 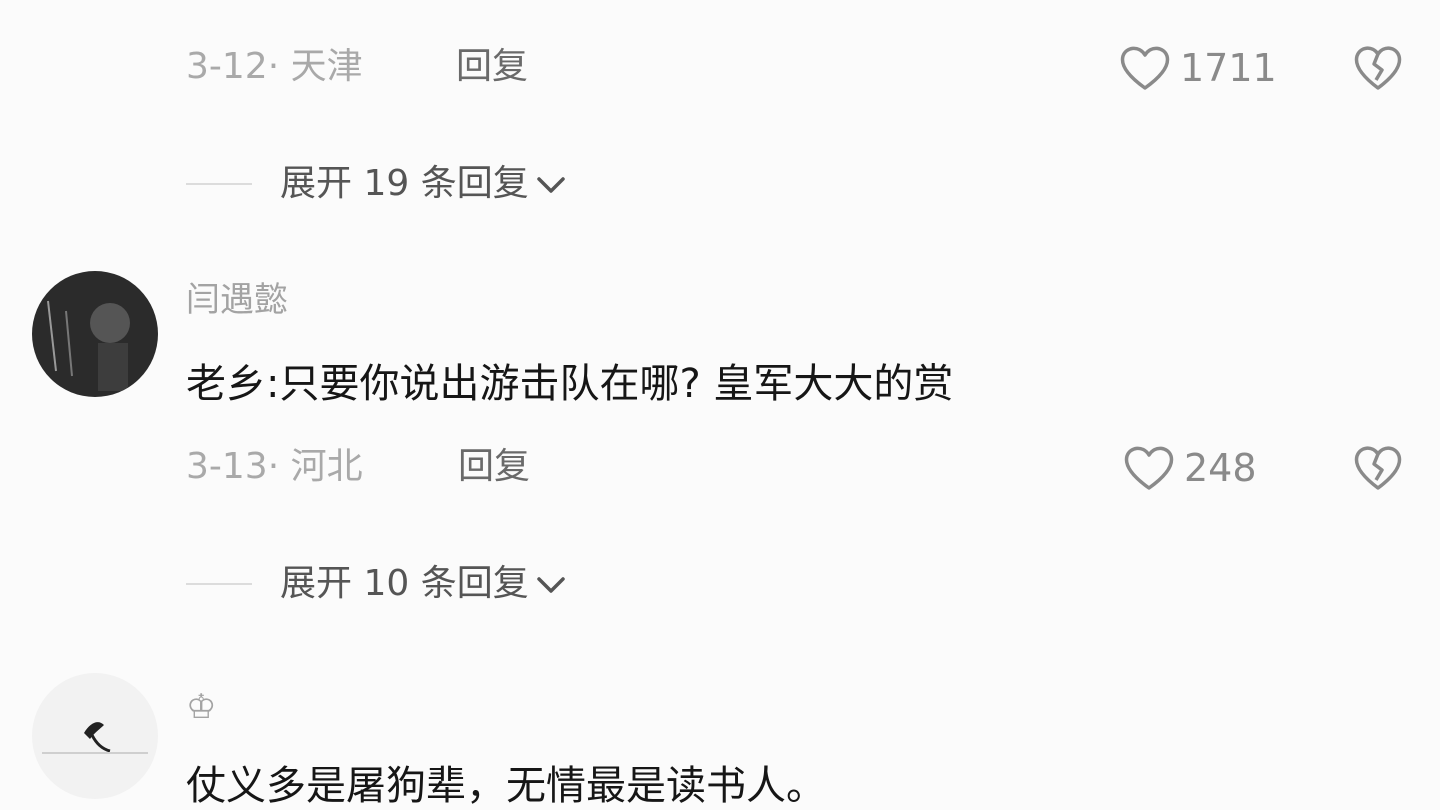 What do you see at coordinates (201, 707) in the screenshot?
I see `username: ♔` at bounding box center [201, 707].